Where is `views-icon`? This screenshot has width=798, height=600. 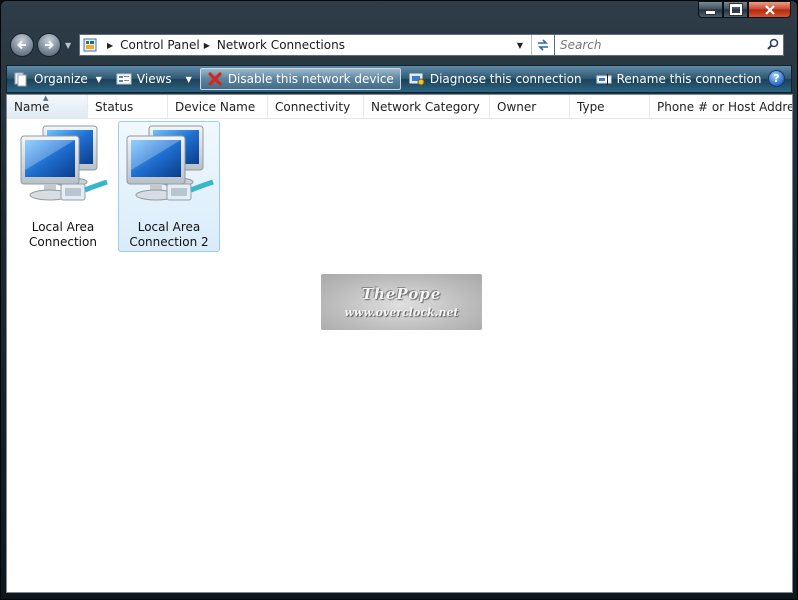 views-icon is located at coordinates (124, 79).